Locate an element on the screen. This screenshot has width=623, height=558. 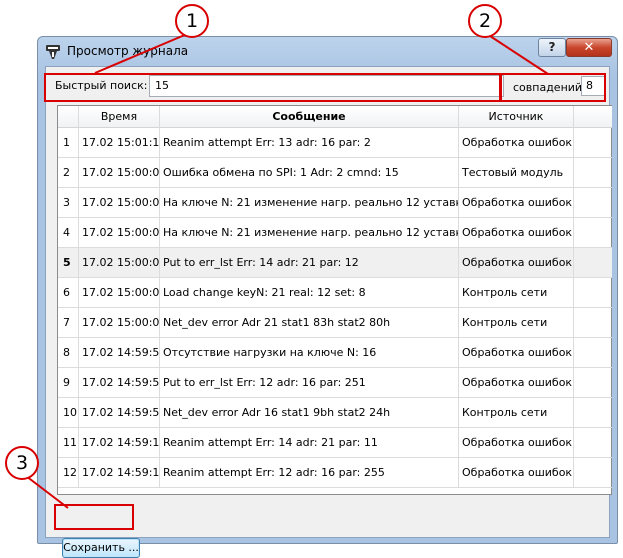
callout-3-leader is located at coordinates (47, 492).